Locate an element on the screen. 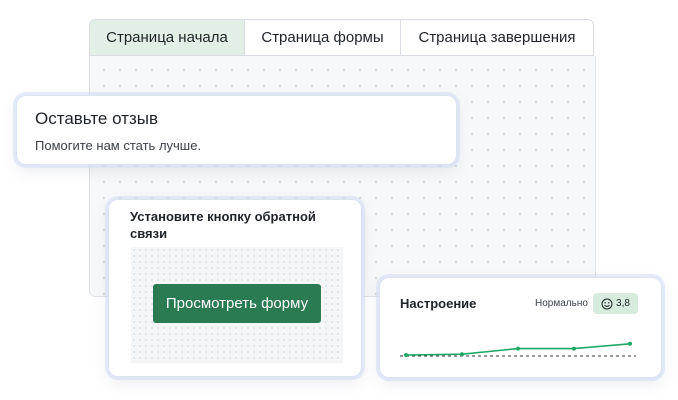 The image size is (678, 400). feedback-subtitle: Помогите нам стать лучше. is located at coordinates (118, 145).